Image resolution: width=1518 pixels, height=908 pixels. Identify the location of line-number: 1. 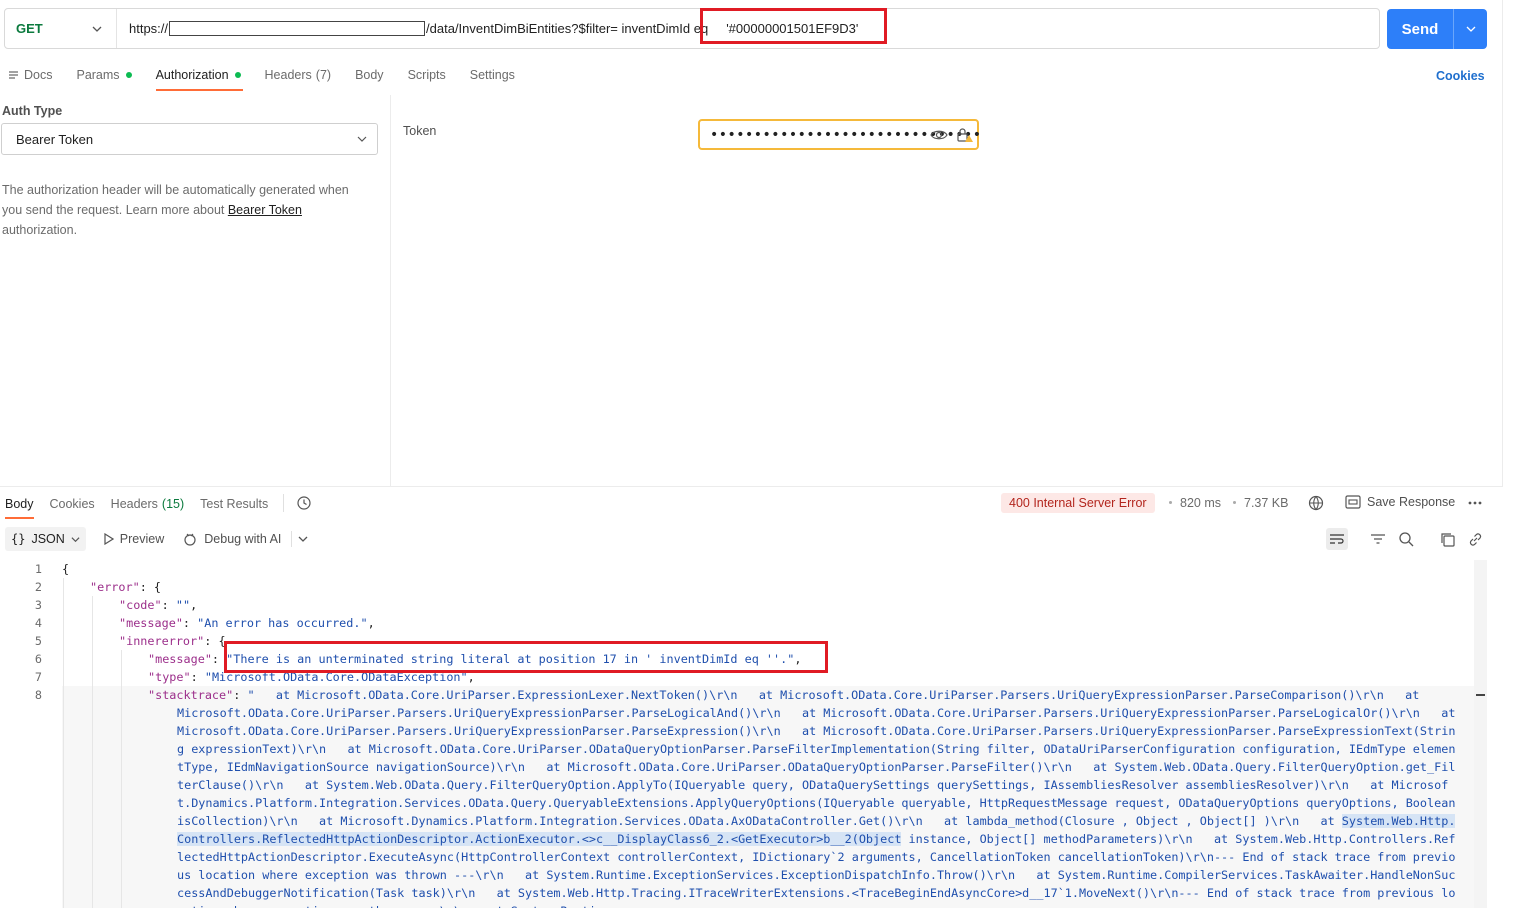
(38, 569).